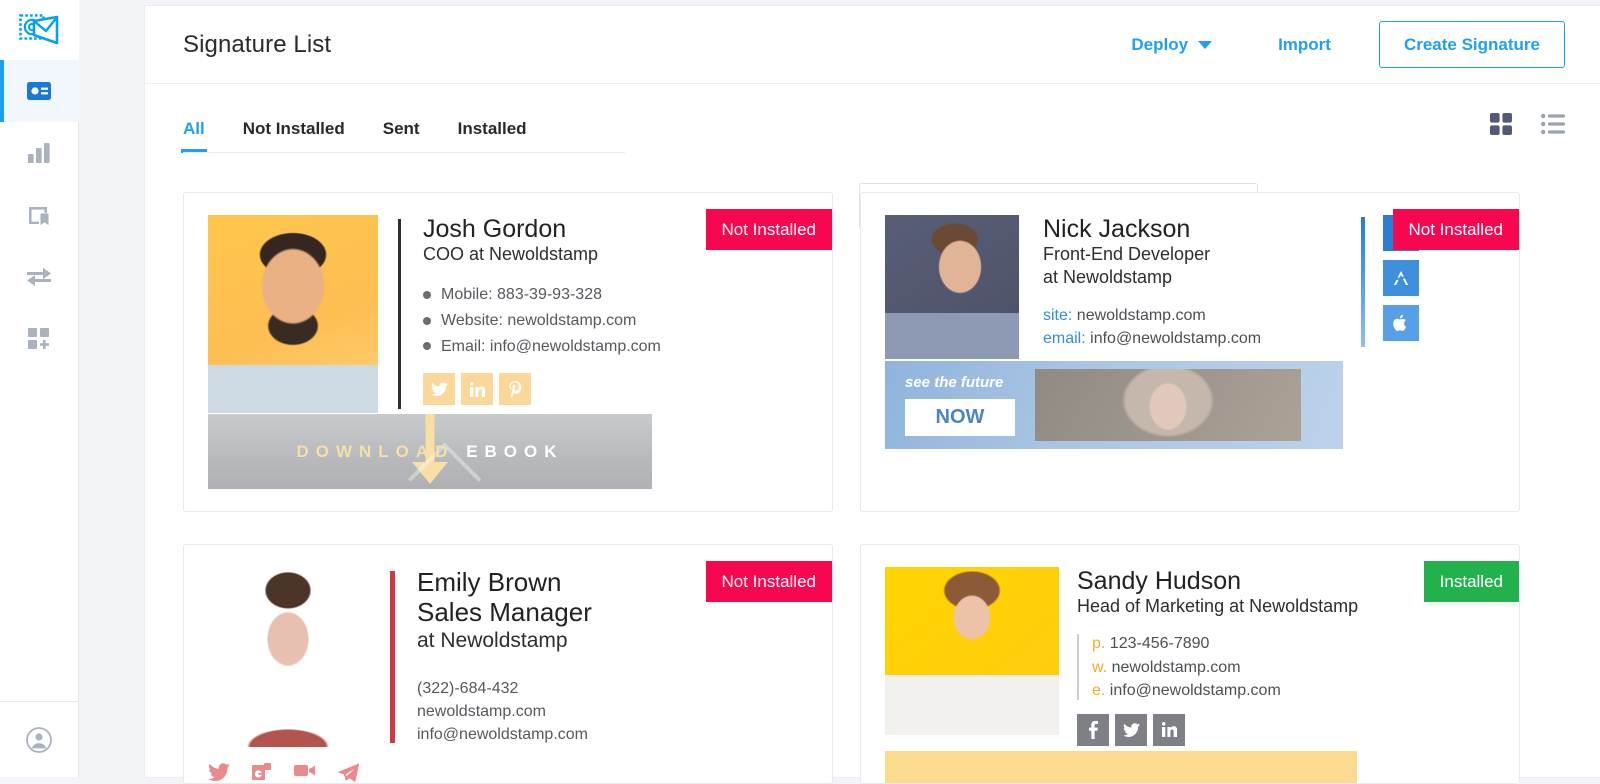 The width and height of the screenshot is (1600, 784). What do you see at coordinates (1160, 44) in the screenshot?
I see `deploy-label: Deploy` at bounding box center [1160, 44].